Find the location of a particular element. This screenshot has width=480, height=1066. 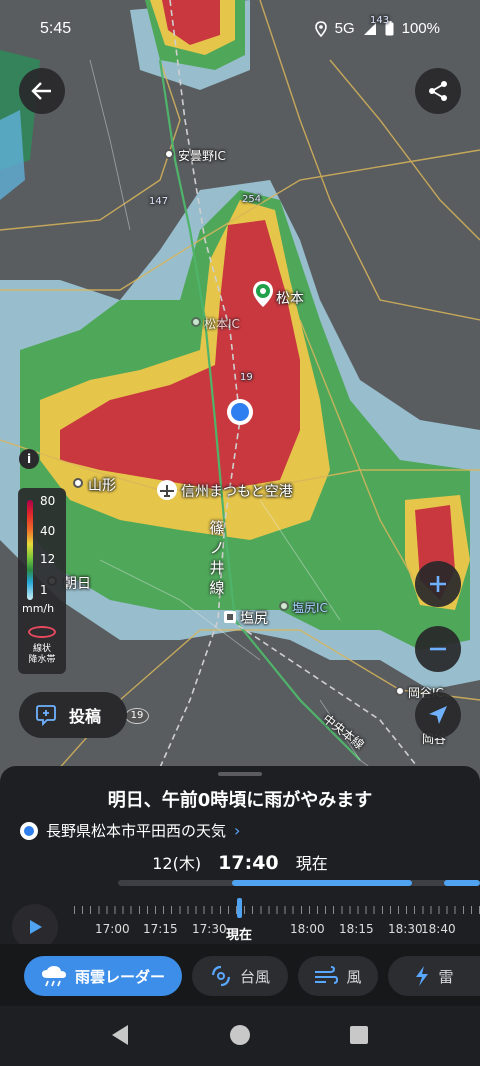

timeline-label: 18:00 is located at coordinates (307, 929).